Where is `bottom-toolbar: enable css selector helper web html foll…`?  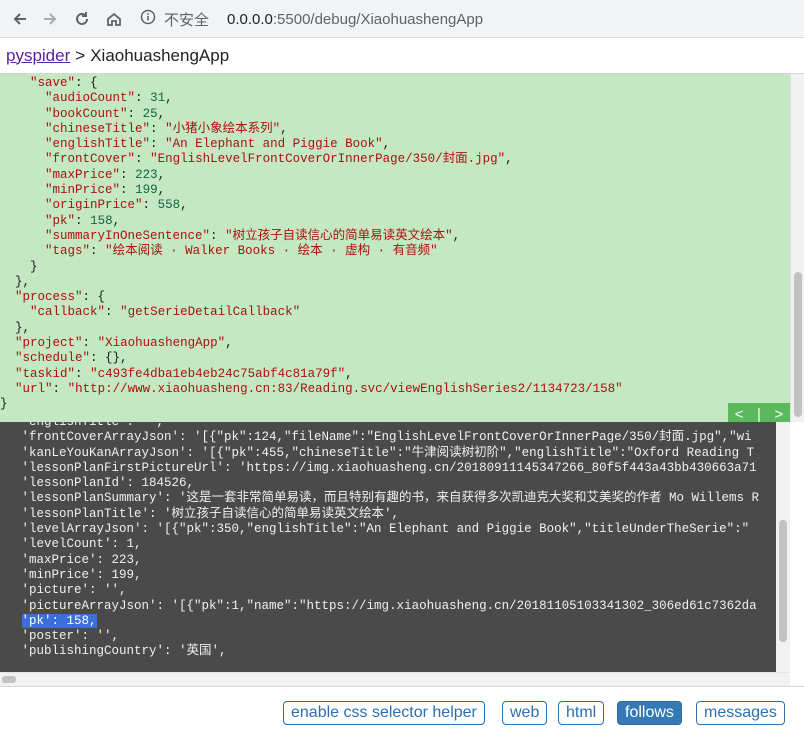
bottom-toolbar: enable css selector helper web html foll… is located at coordinates (402, 710).